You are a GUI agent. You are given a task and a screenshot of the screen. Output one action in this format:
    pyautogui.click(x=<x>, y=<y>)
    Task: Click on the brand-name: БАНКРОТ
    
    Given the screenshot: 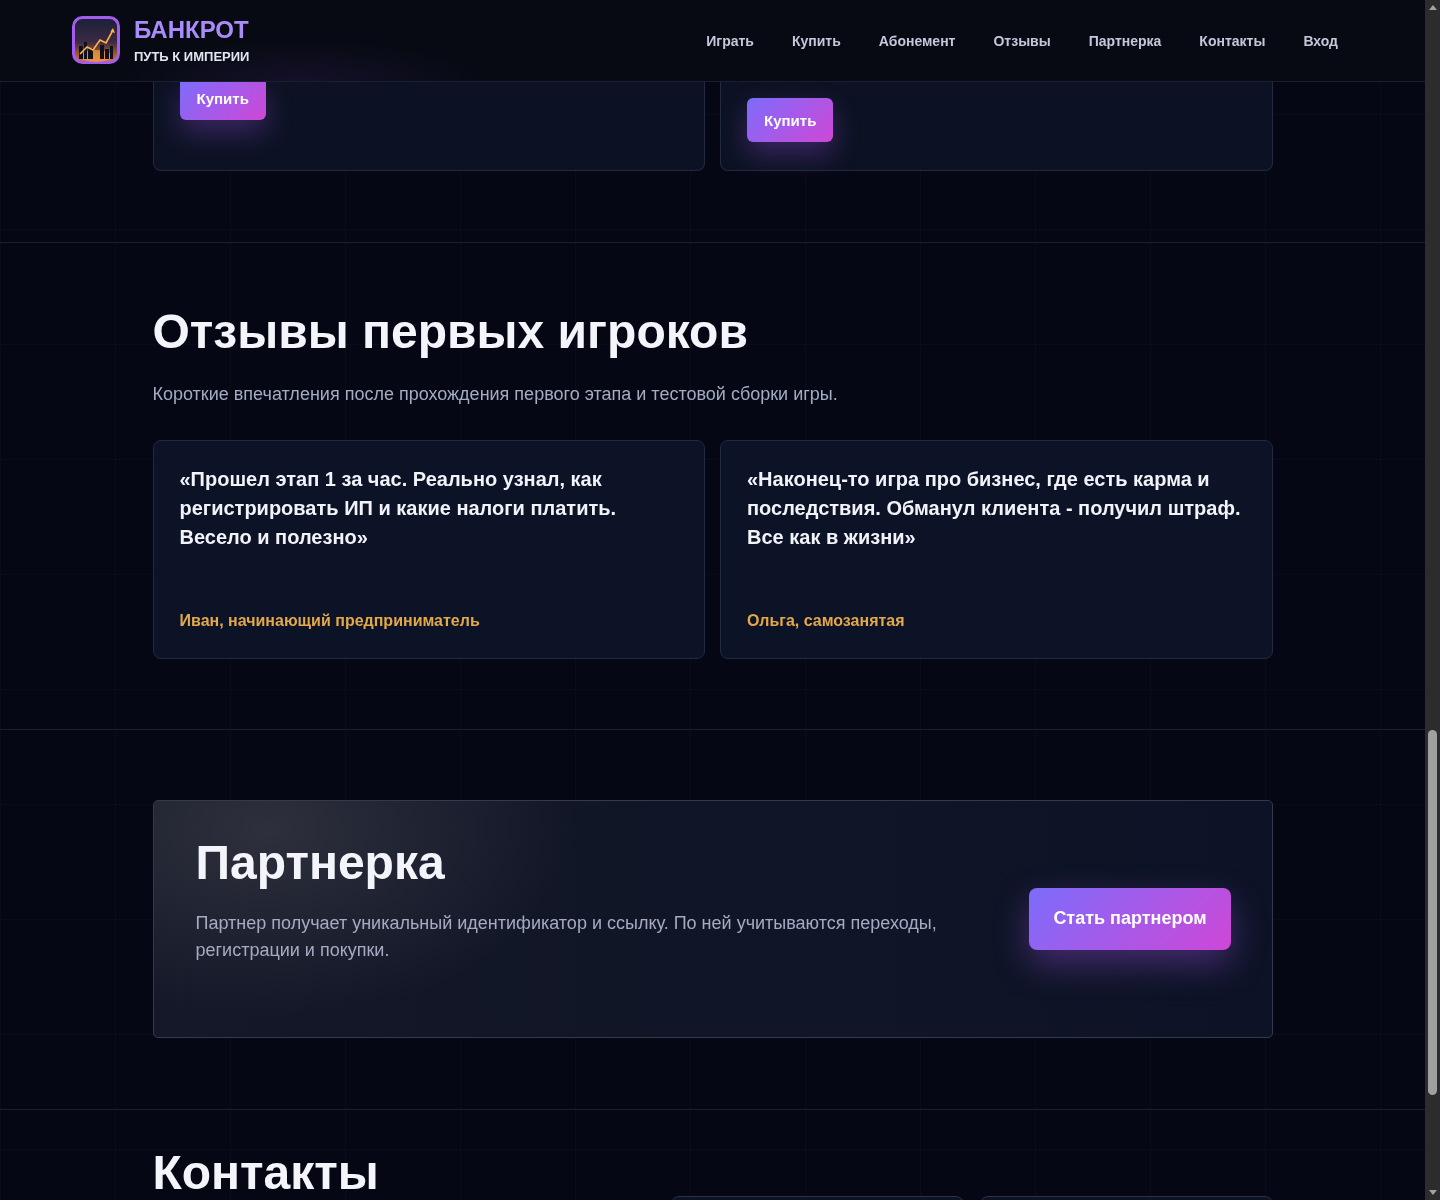 What is the action you would take?
    pyautogui.click(x=192, y=31)
    